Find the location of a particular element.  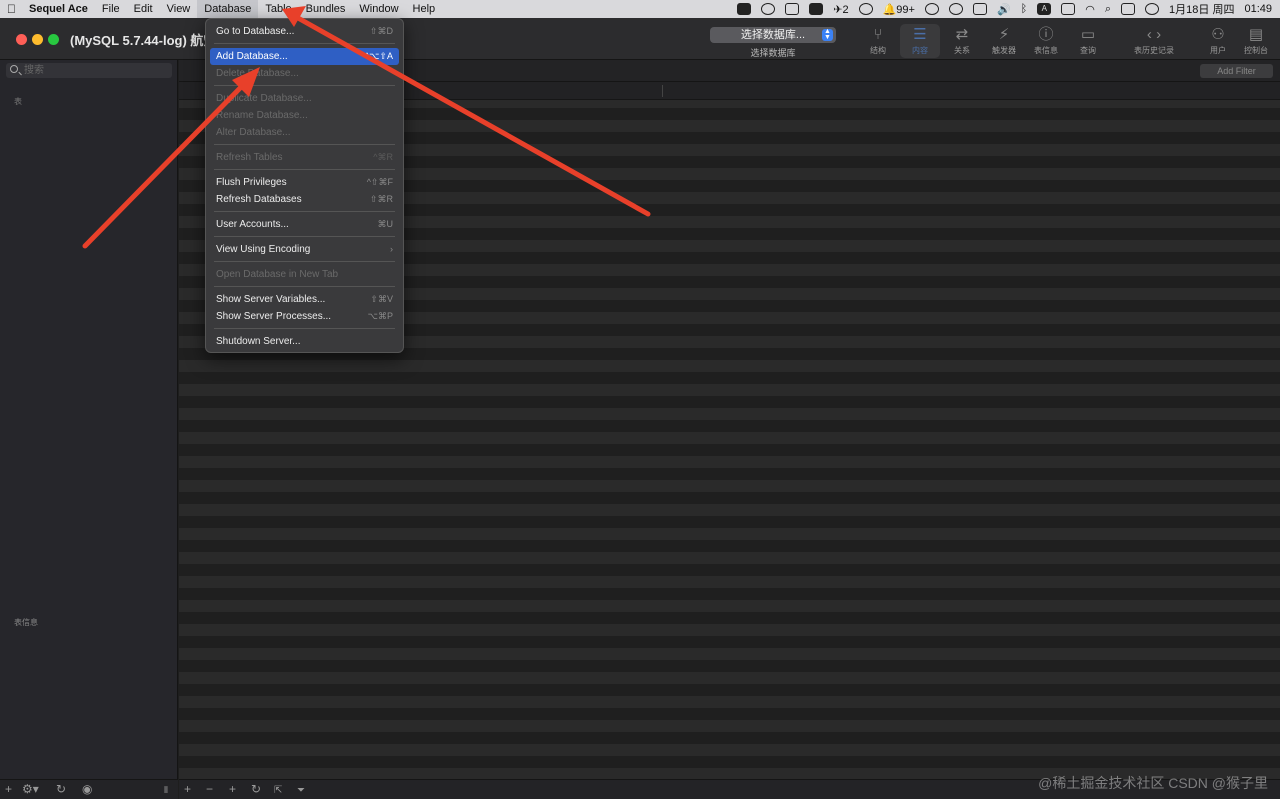

notification-count: 99+ is located at coordinates (905, 9).